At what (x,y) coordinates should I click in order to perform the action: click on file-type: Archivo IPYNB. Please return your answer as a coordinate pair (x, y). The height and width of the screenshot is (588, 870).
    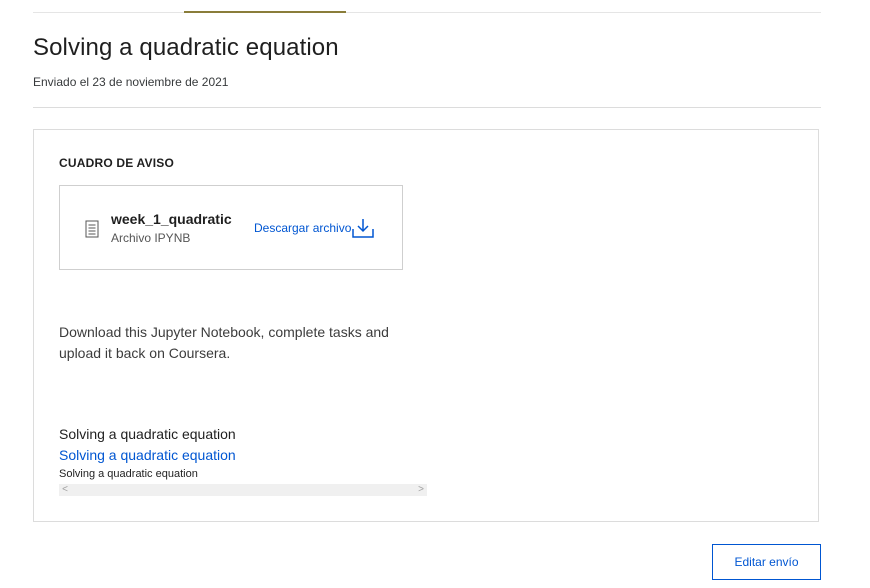
    Looking at the image, I should click on (151, 238).